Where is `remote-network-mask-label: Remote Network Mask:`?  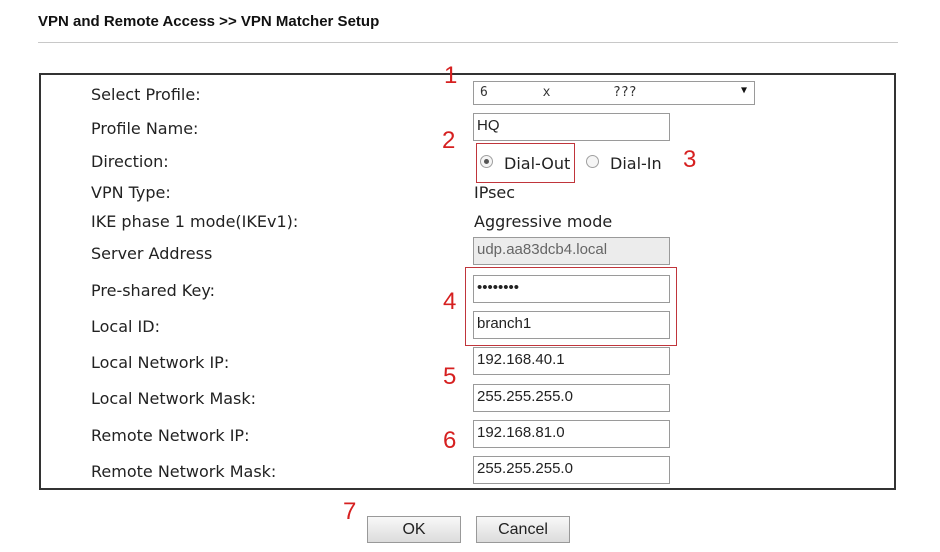
remote-network-mask-label: Remote Network Mask: is located at coordinates (184, 471).